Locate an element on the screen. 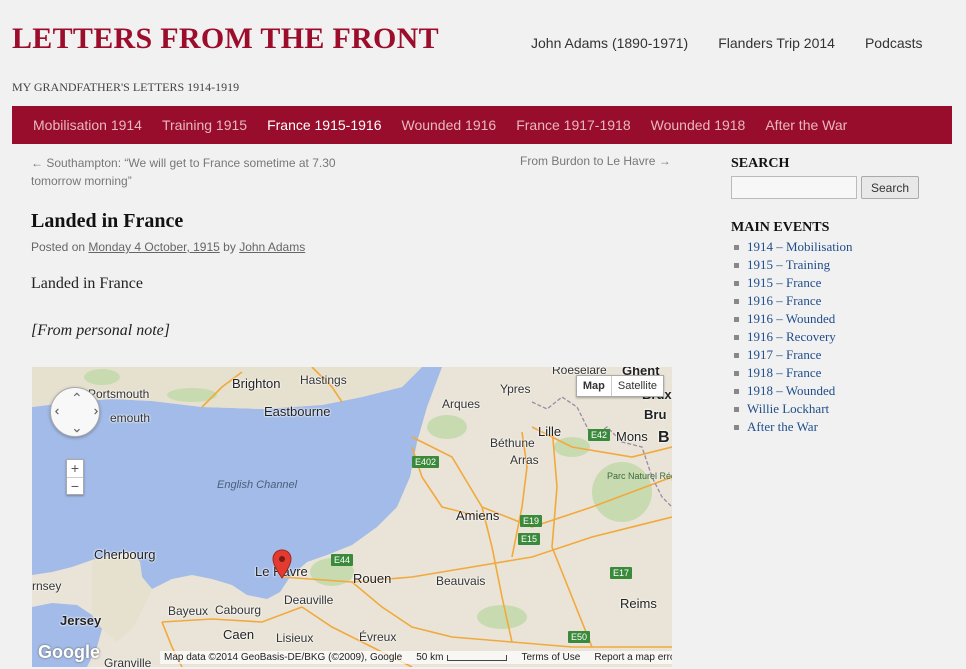 The height and width of the screenshot is (669, 966). place-reims: Reims is located at coordinates (638, 603).